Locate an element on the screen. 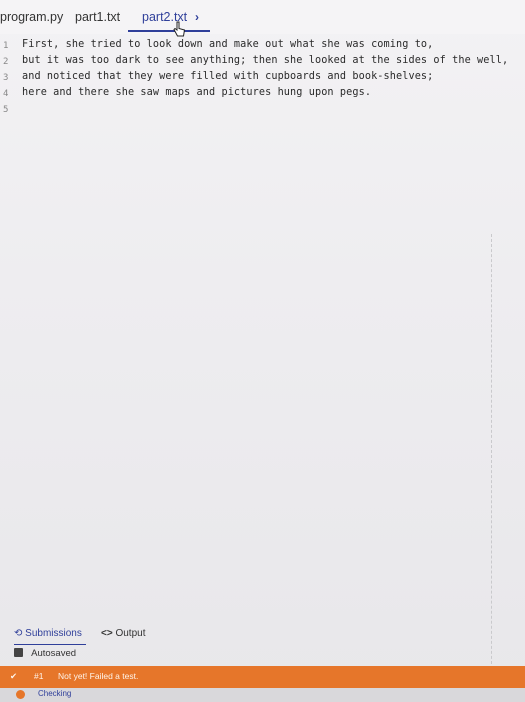 The width and height of the screenshot is (525, 702). file-tab-bar: program.py part1.txt part2.txt › is located at coordinates (262, 18).